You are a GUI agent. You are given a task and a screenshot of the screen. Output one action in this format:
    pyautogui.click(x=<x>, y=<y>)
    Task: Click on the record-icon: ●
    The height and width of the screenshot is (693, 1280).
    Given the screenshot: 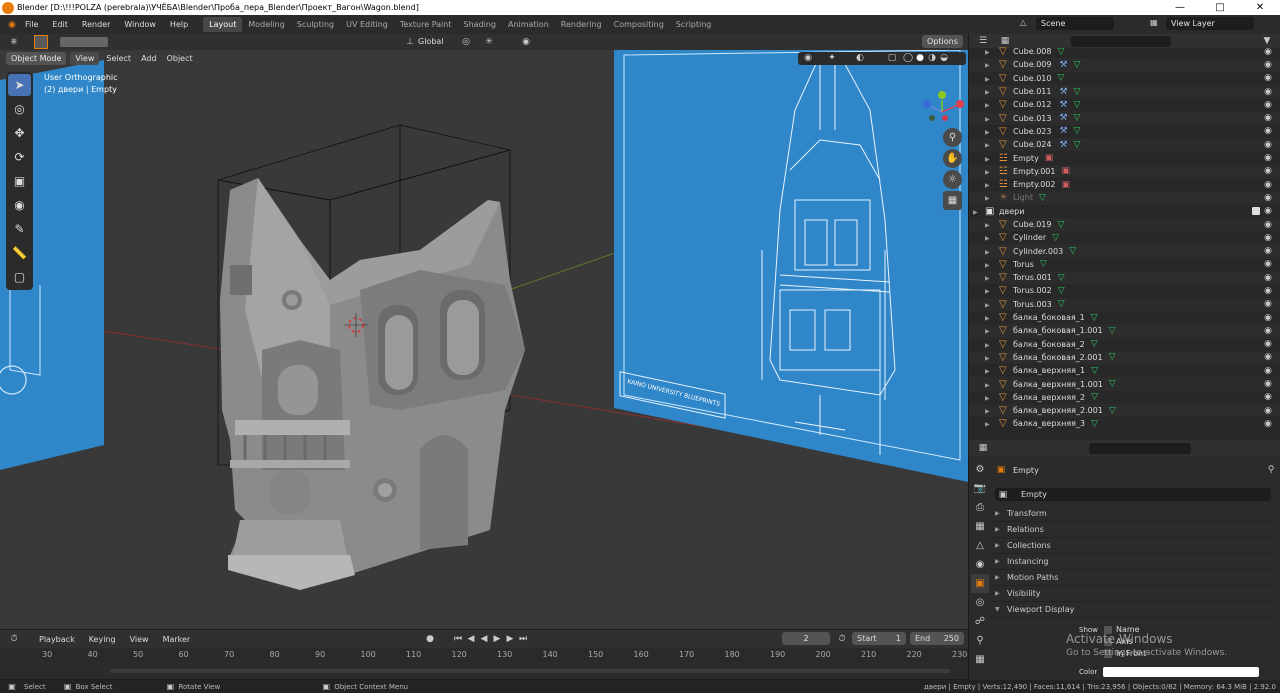 What is the action you would take?
    pyautogui.click(x=430, y=639)
    